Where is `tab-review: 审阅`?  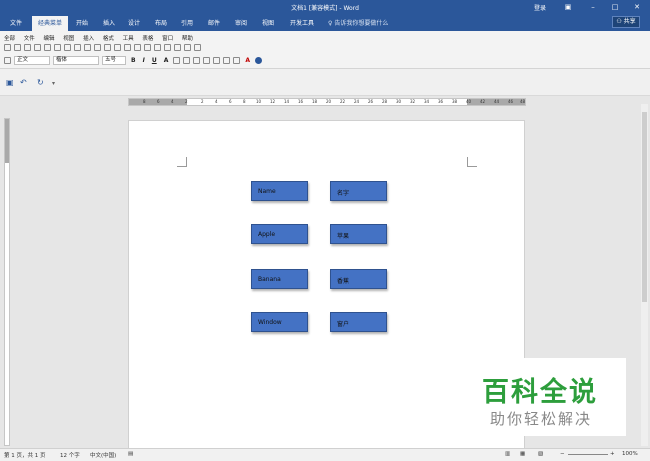
tab-review: 审阅 is located at coordinates (241, 22).